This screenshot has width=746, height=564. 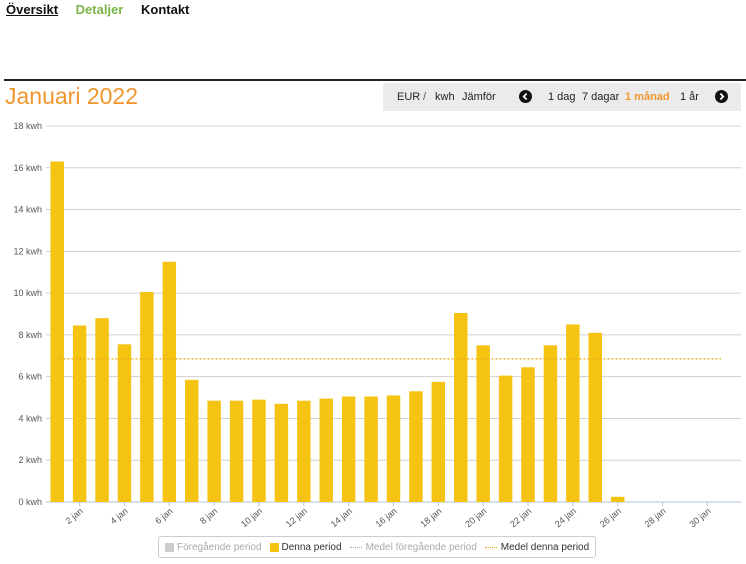 I want to click on unit-kwh-button: kwh, so click(x=445, y=97).